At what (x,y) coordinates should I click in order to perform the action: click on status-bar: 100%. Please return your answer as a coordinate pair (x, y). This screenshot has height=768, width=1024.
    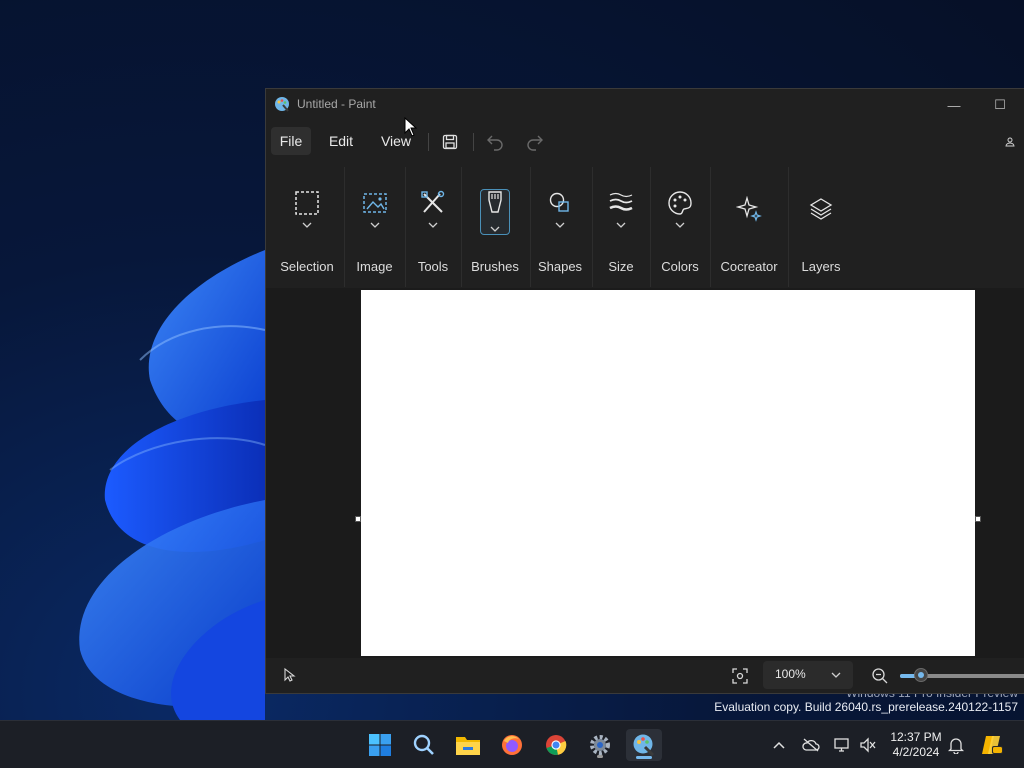
    Looking at the image, I should click on (645, 675).